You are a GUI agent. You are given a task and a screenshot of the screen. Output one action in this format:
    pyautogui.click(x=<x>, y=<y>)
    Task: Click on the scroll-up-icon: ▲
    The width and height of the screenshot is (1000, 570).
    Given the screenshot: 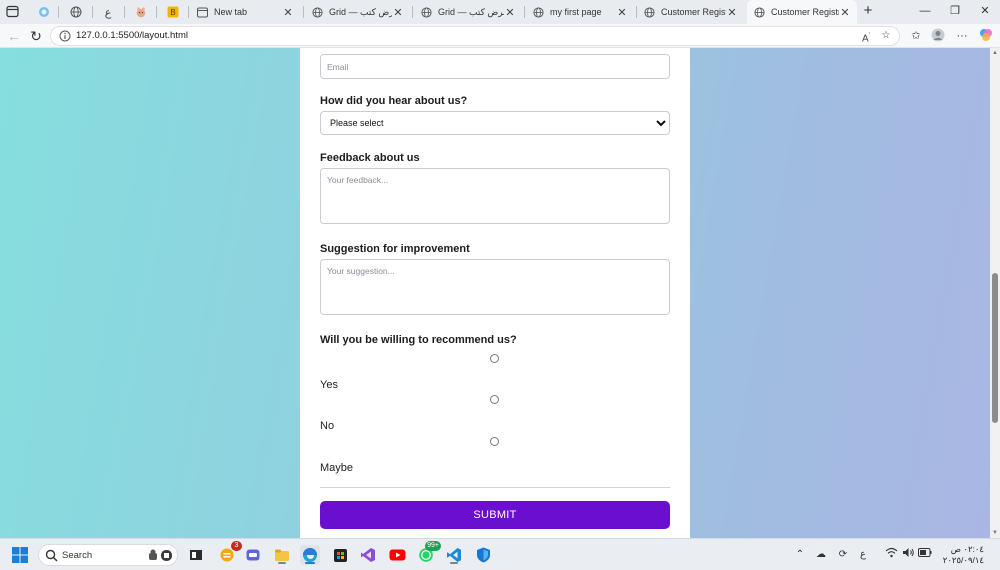 What is the action you would take?
    pyautogui.click(x=995, y=53)
    